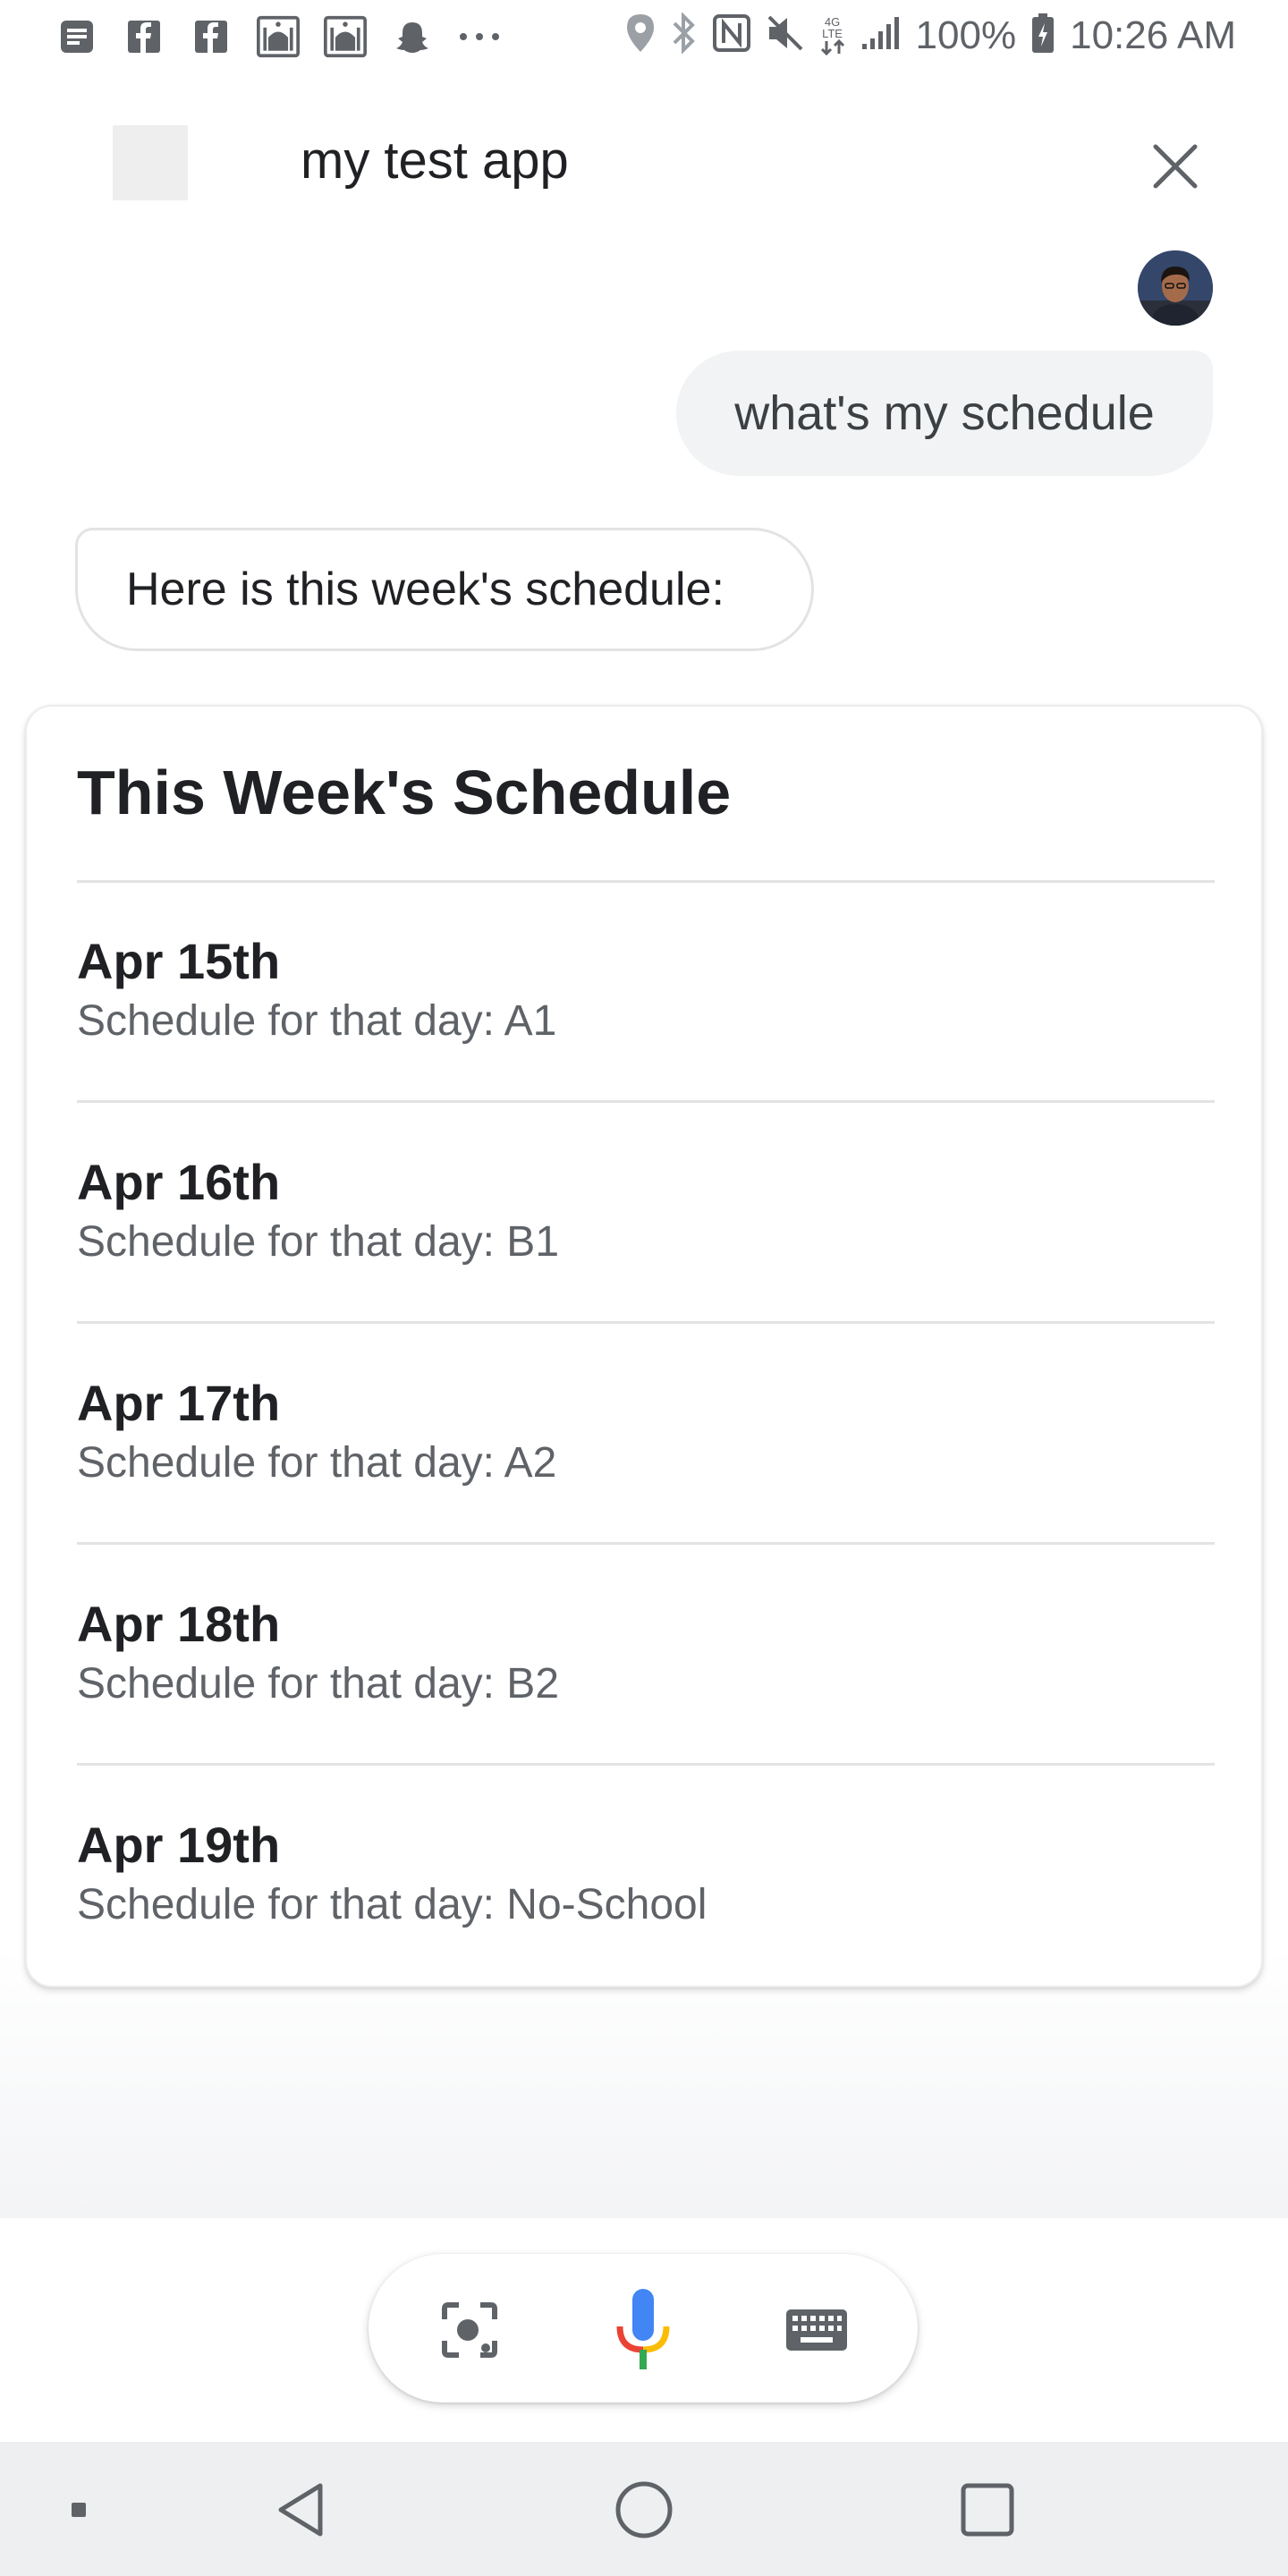  What do you see at coordinates (644, 162) in the screenshot?
I see `app-header: my test app` at bounding box center [644, 162].